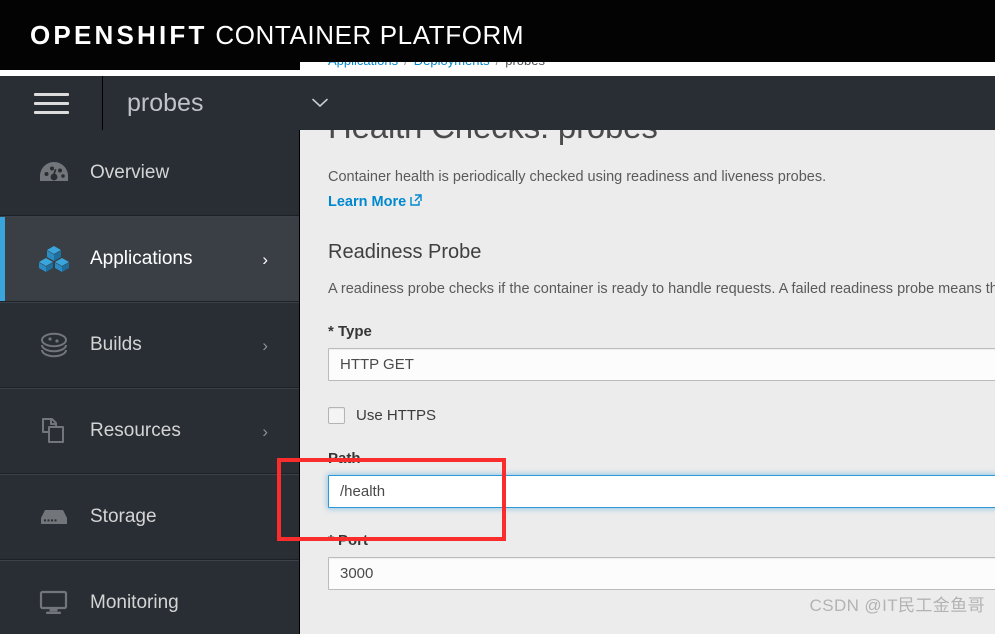 This screenshot has height=634, width=995. I want to click on sidebar-item-monitoring: Monitoring, so click(149, 597).